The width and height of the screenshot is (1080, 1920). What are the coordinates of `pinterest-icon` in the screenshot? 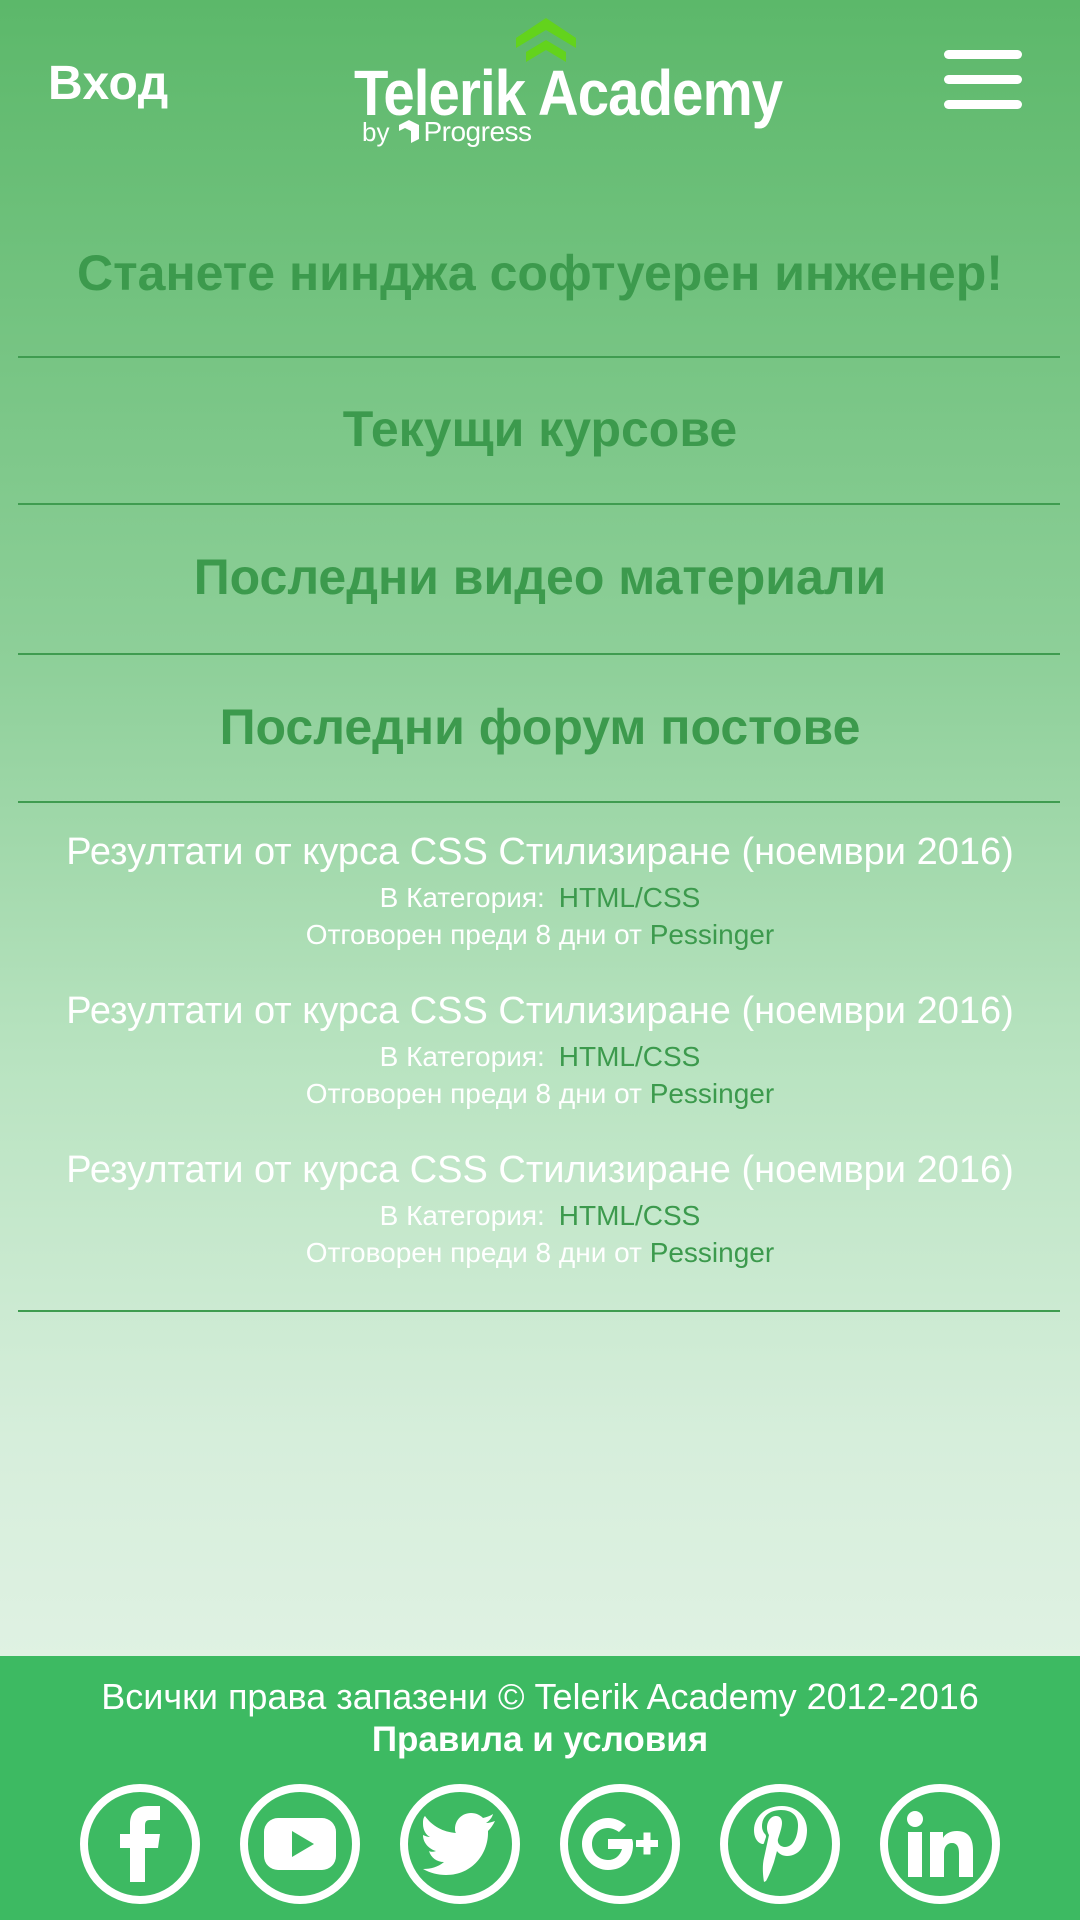 It's located at (780, 1844).